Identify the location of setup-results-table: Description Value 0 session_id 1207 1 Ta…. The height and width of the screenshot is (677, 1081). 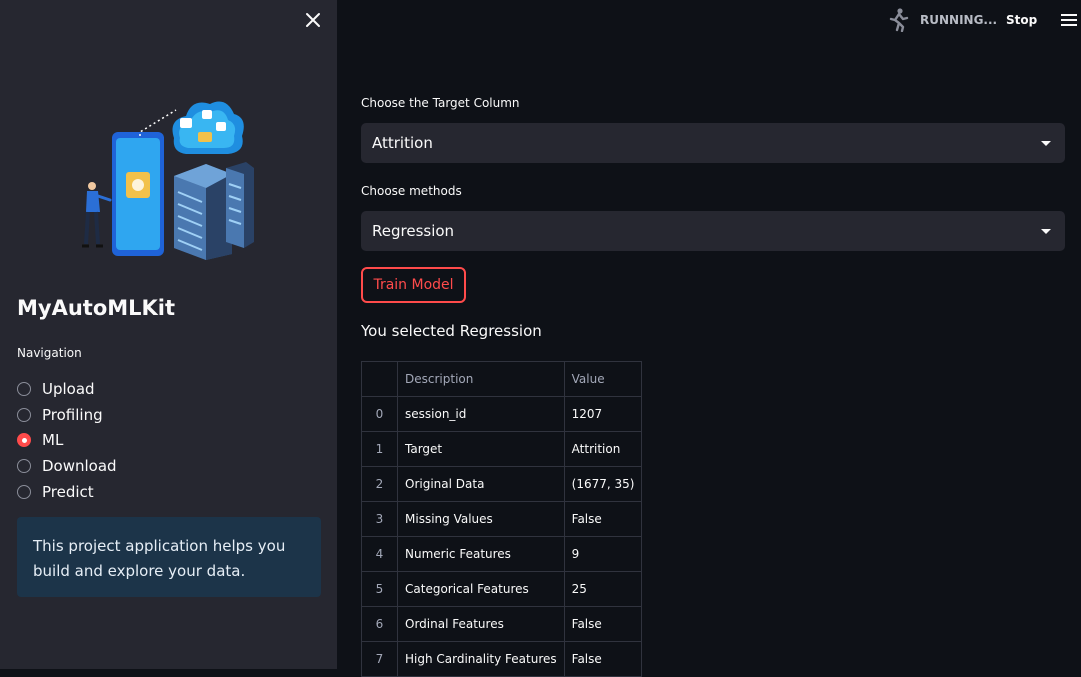
(502, 519).